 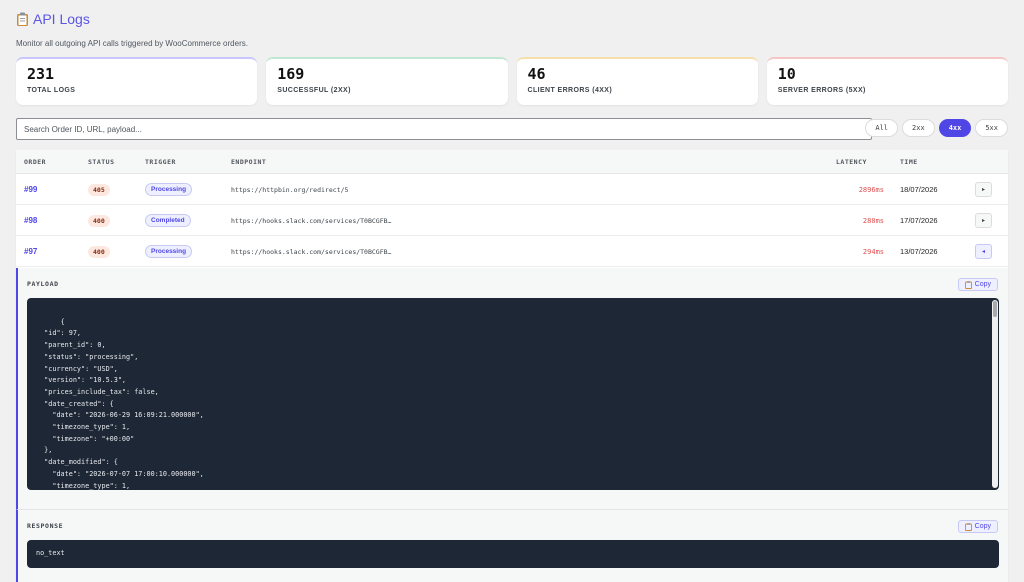 What do you see at coordinates (168, 220) in the screenshot?
I see `trigger-badge: Completed` at bounding box center [168, 220].